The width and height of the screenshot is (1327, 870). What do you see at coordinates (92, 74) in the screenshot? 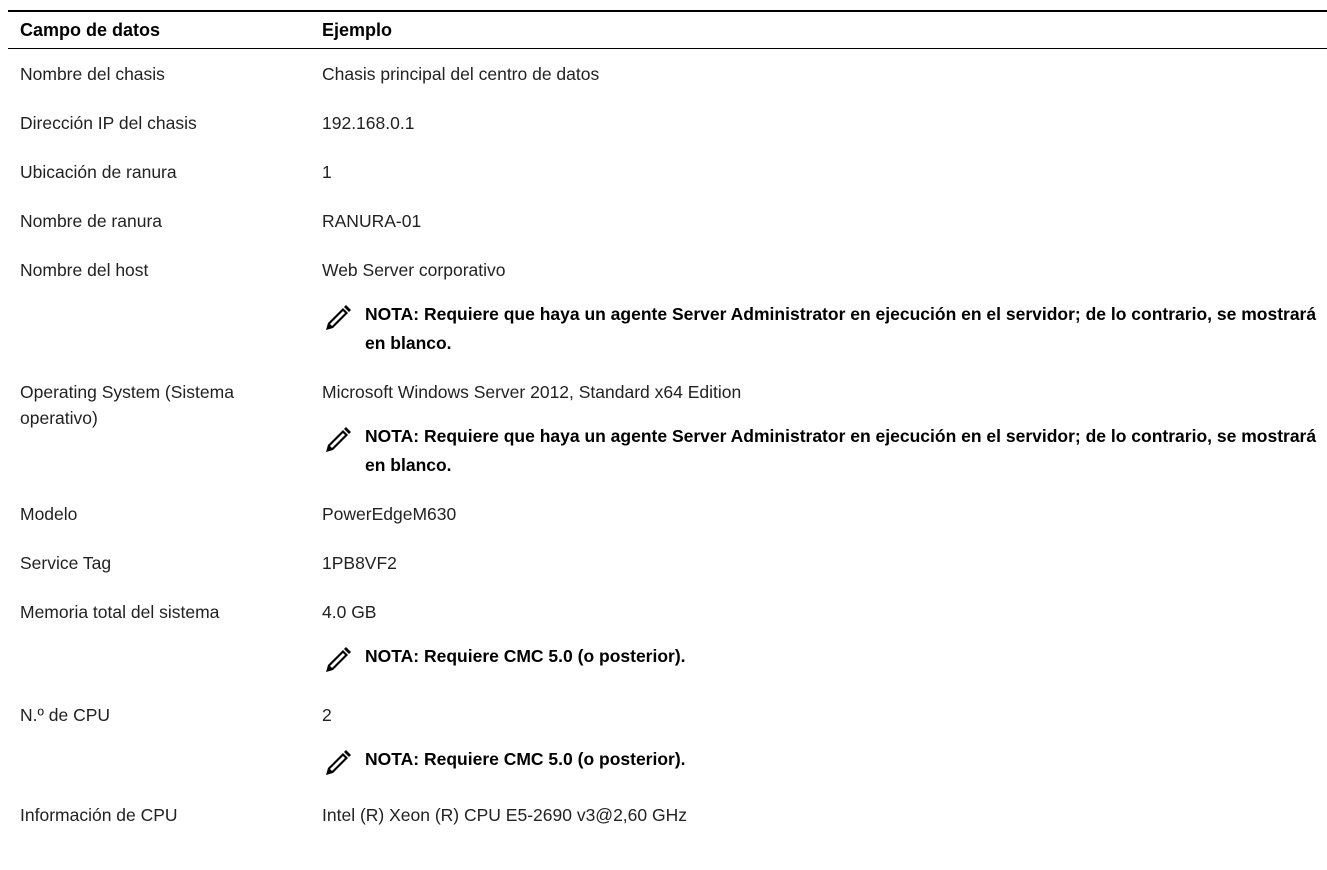
I see `field-name: Nombre del chasis` at bounding box center [92, 74].